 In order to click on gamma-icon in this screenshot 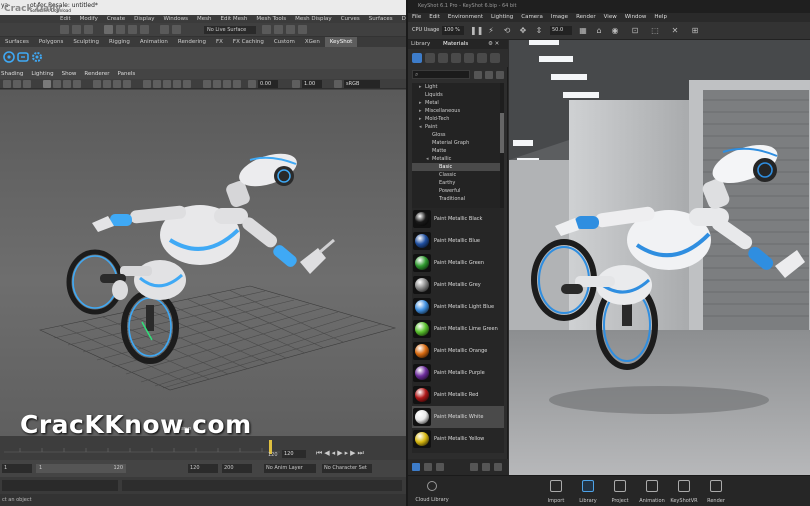, I will do `click(296, 84)`.